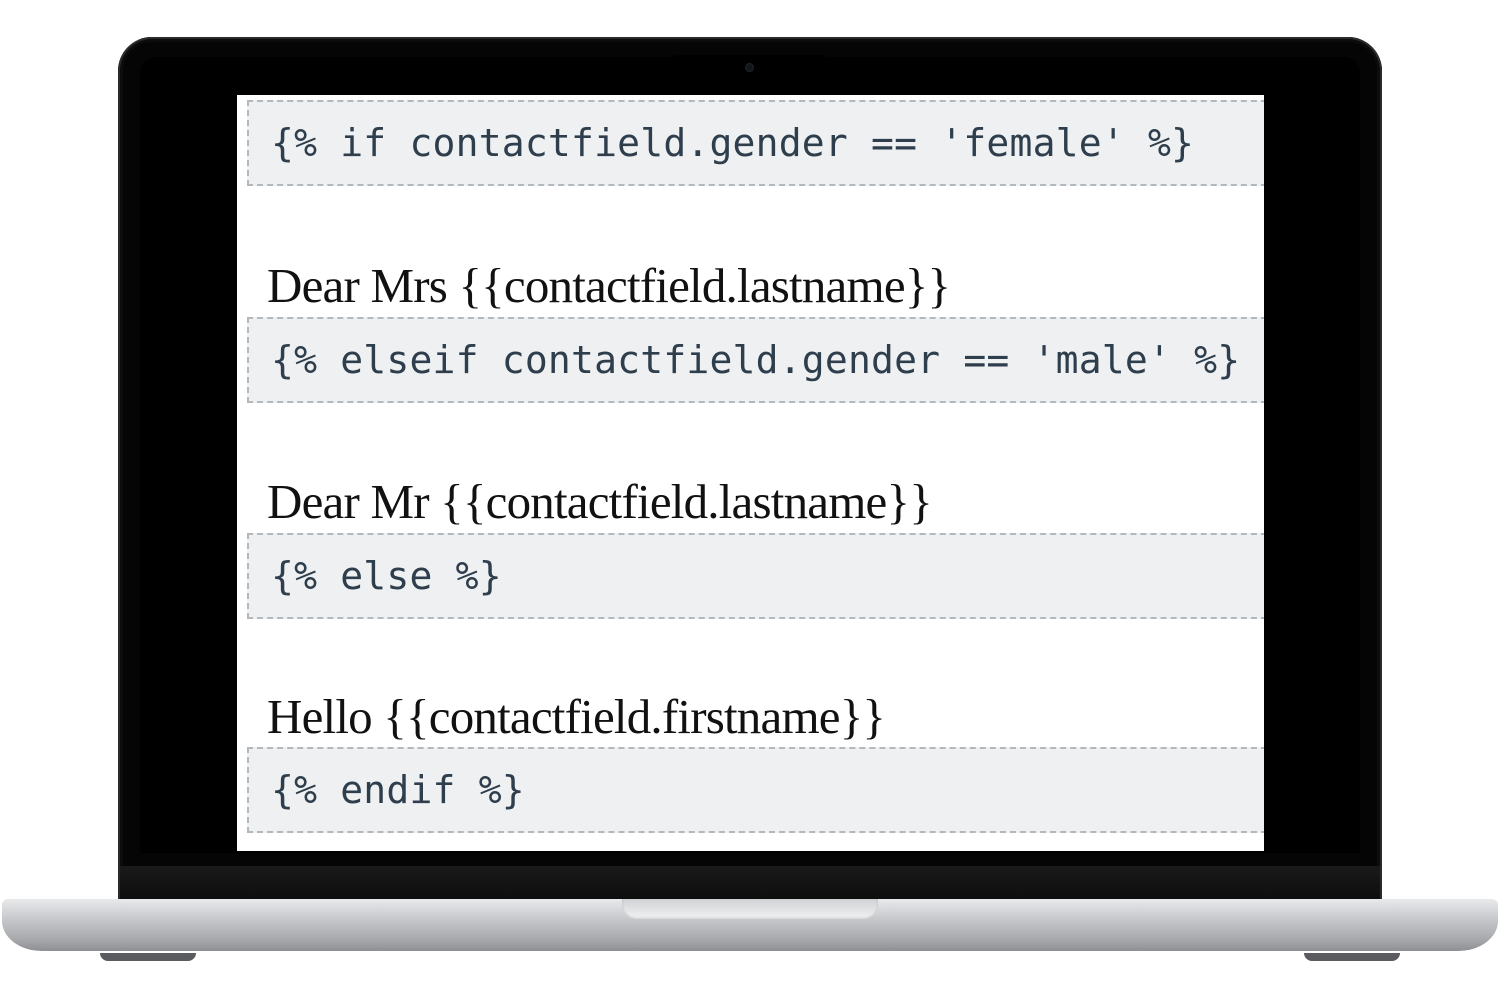  I want to click on laptop-opening-notch, so click(750, 909).